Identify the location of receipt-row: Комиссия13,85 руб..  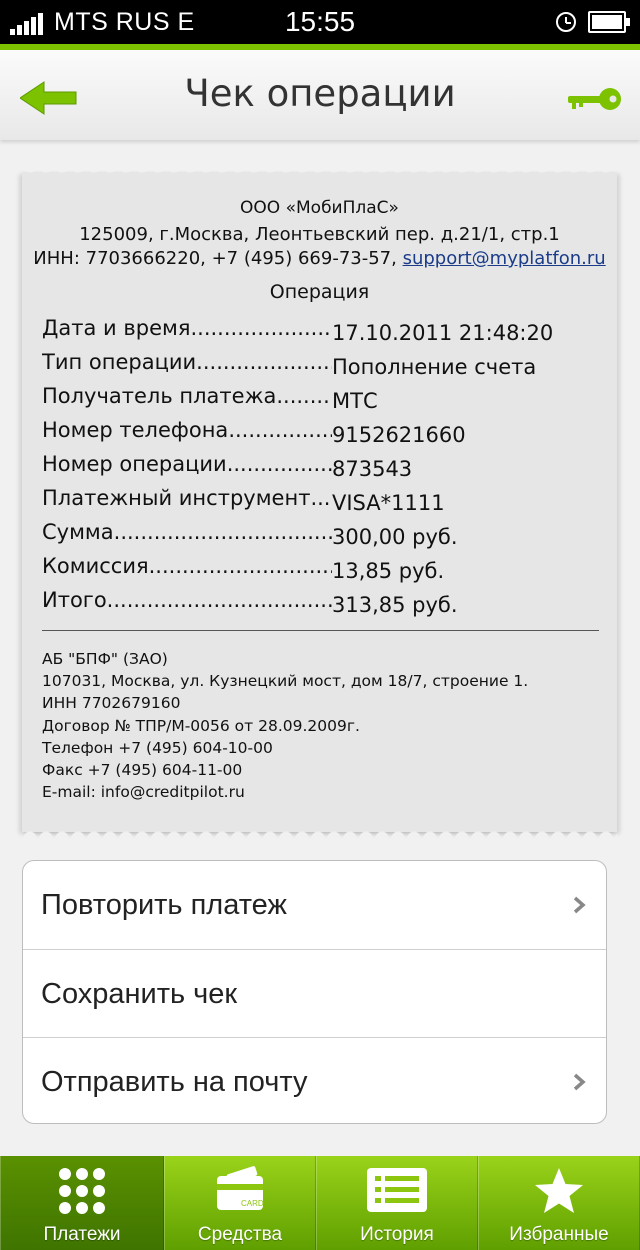
(322, 571).